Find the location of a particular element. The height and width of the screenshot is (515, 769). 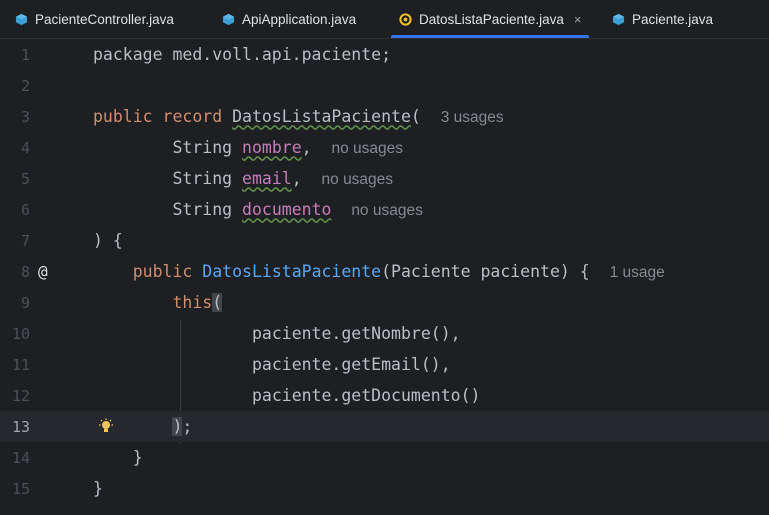

usages-hint: 3 usages is located at coordinates (472, 117).